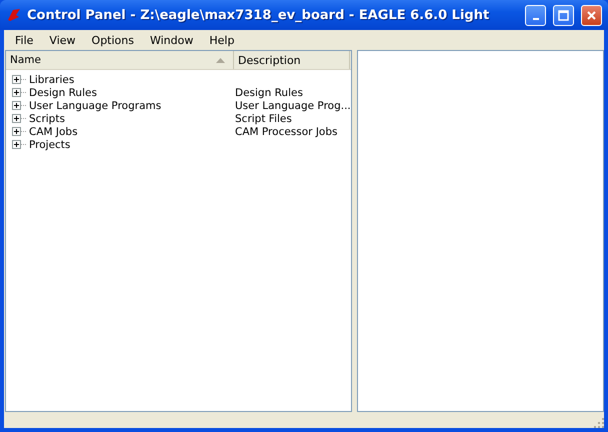 Image resolution: width=608 pixels, height=432 pixels. Describe the element at coordinates (286, 132) in the screenshot. I see `description-text: CAM Processor Jobs` at that location.